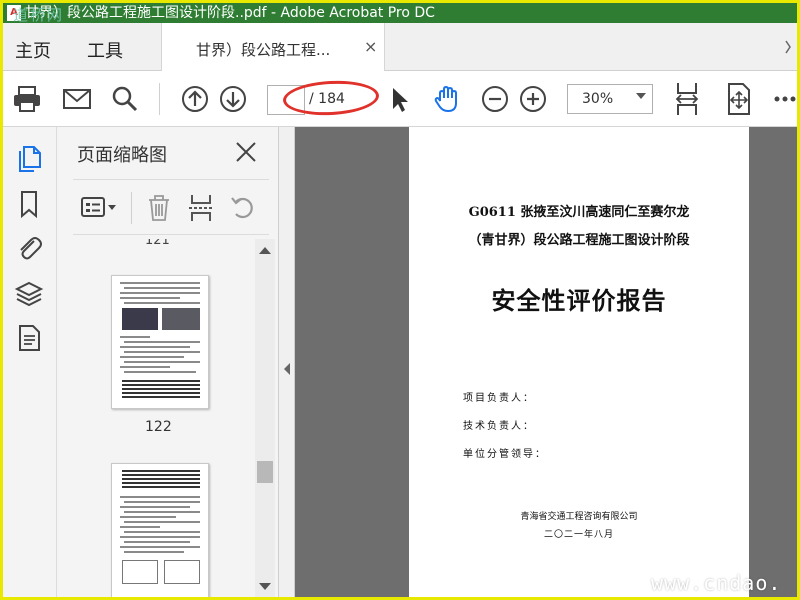 The height and width of the screenshot is (600, 800). What do you see at coordinates (125, 99) in the screenshot?
I see `search-icon` at bounding box center [125, 99].